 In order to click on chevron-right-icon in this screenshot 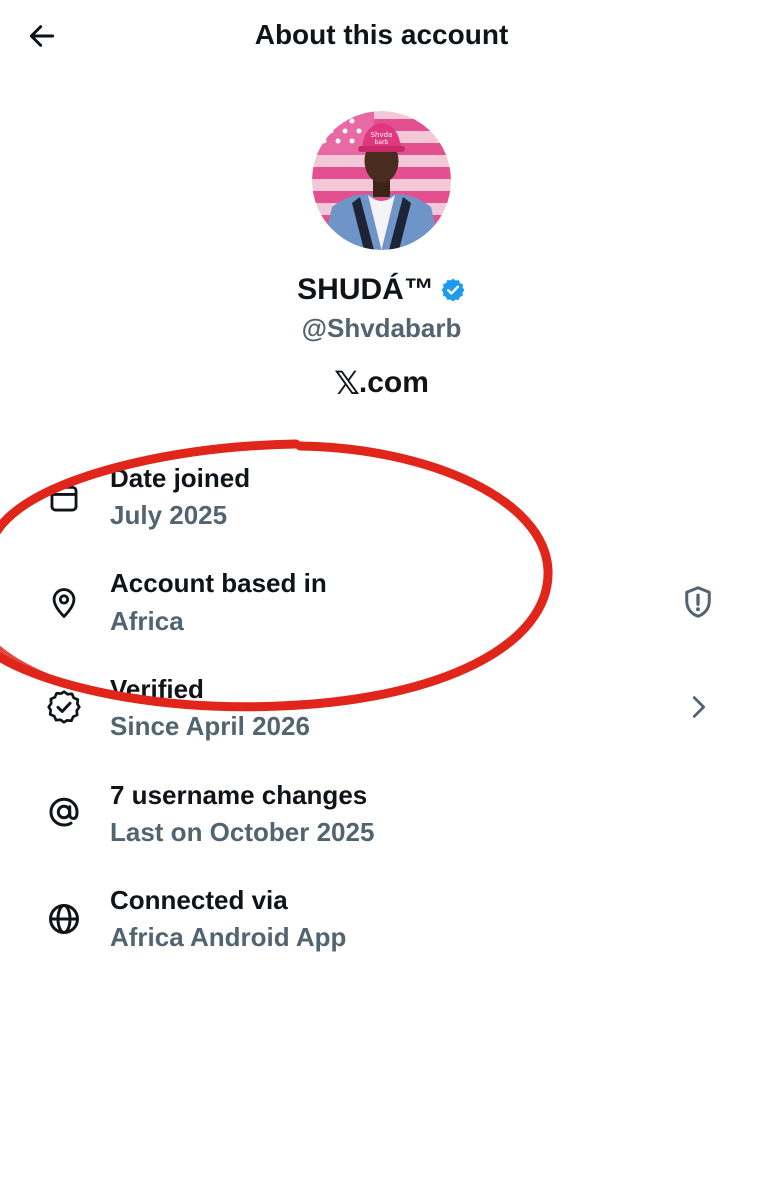, I will do `click(698, 707)`.